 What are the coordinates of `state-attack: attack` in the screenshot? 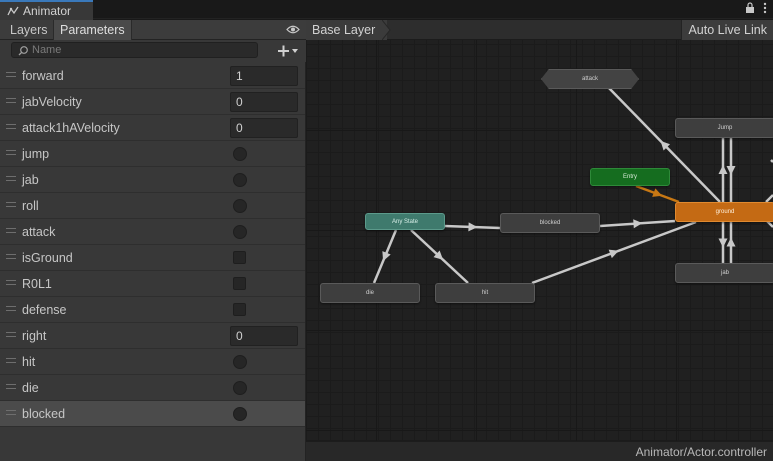 It's located at (590, 79).